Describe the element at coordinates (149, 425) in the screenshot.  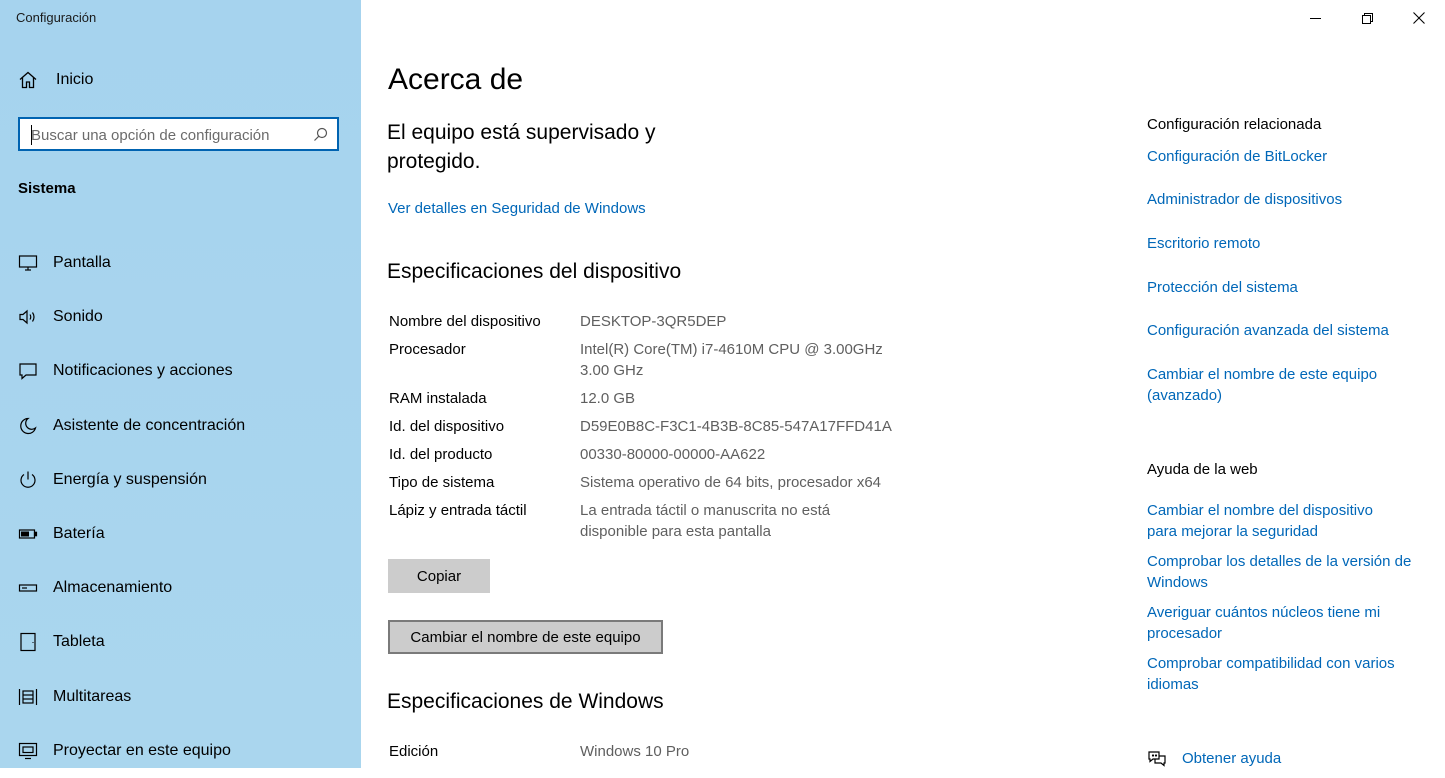
I see `sidebar-item-label: Asistente de concentración` at that location.